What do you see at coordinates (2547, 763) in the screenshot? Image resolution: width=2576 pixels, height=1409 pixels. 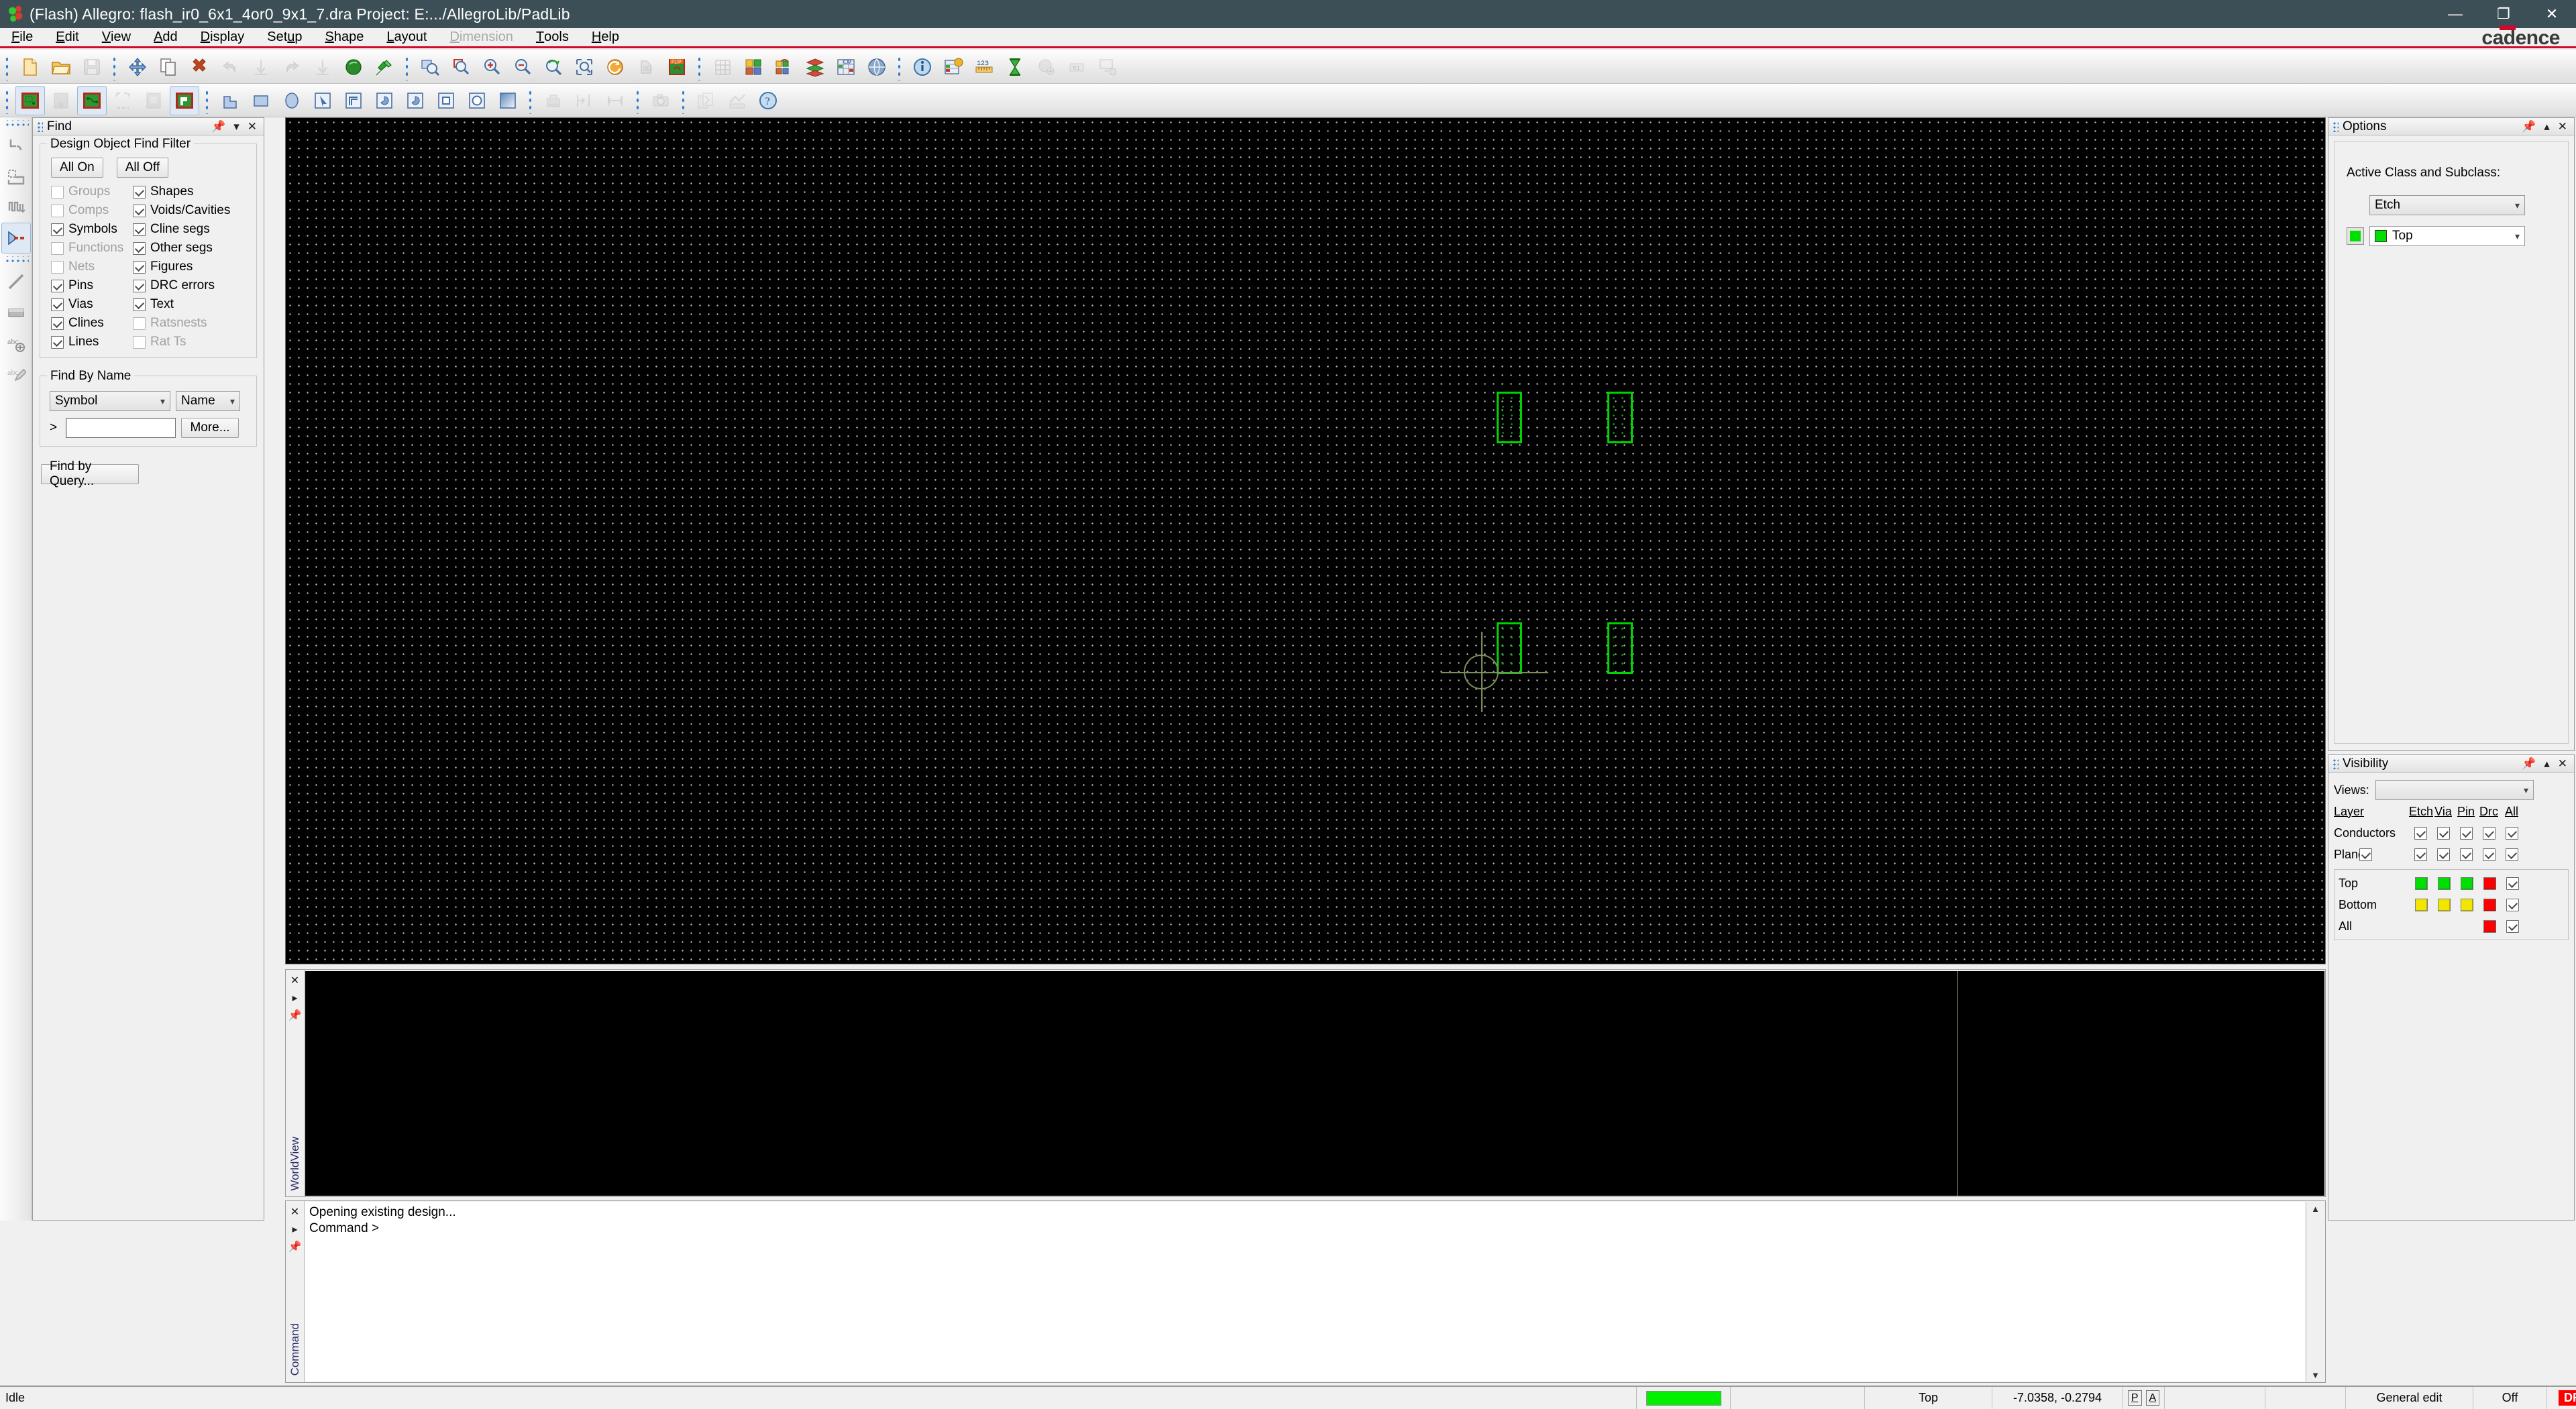 I see `chevron-up-icon: ▴` at bounding box center [2547, 763].